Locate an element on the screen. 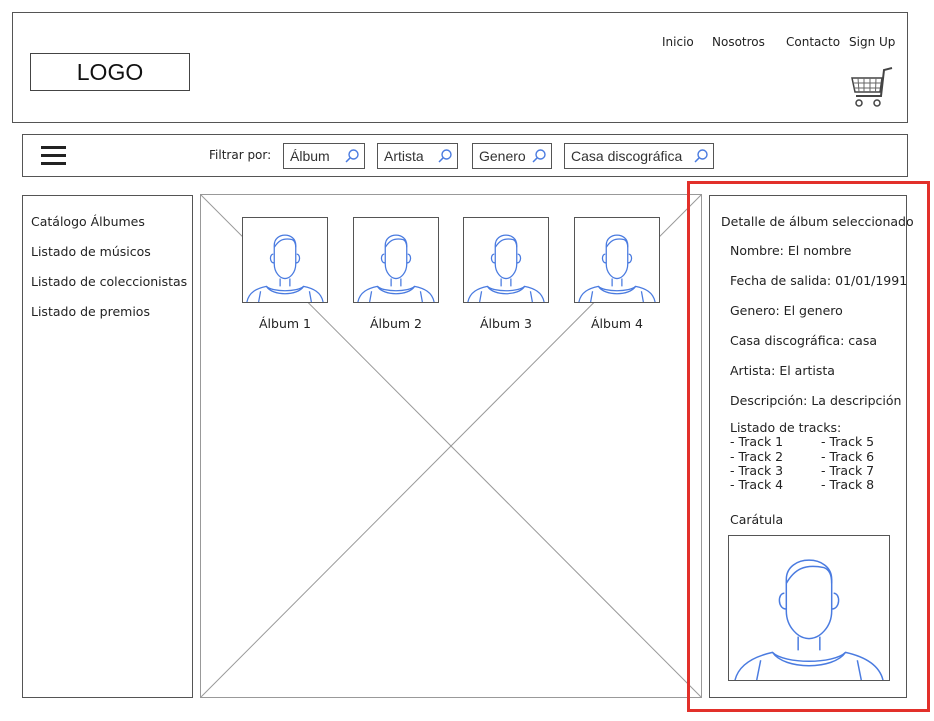 Image resolution: width=934 pixels, height=721 pixels. filter-album-label: Álbum is located at coordinates (310, 156).